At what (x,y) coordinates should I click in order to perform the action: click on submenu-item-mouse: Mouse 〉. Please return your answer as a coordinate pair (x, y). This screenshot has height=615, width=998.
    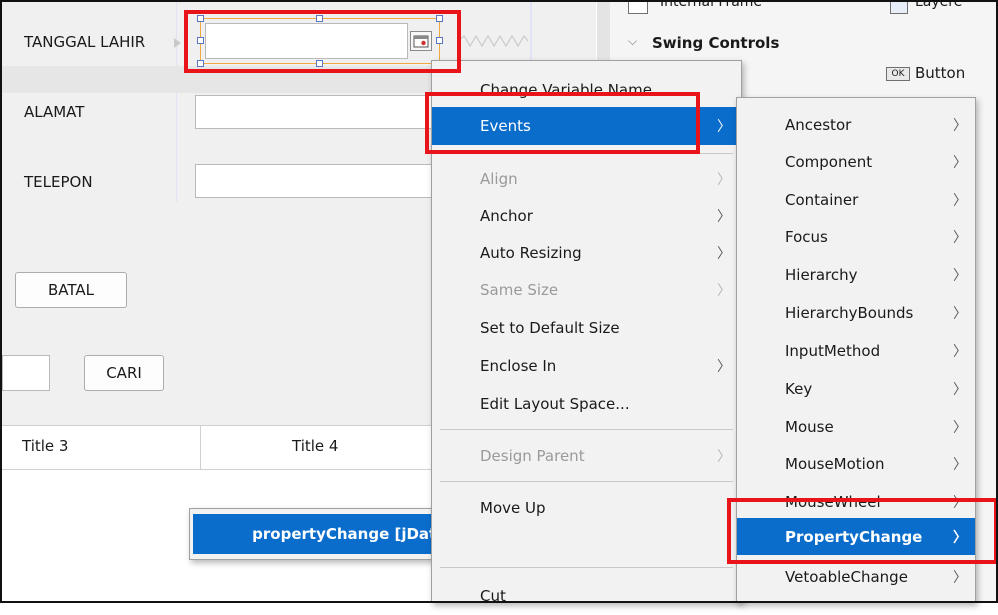
    Looking at the image, I should click on (856, 426).